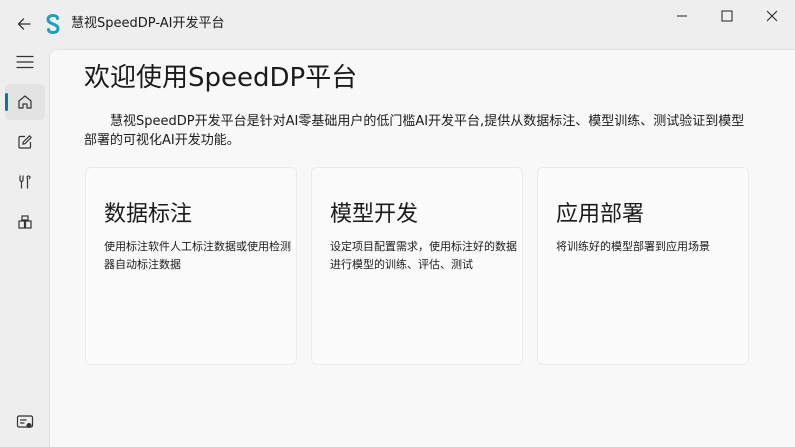  Describe the element at coordinates (643, 266) in the screenshot. I see `card-app-deployment: 应用部署 将训练好的模型部署到应用场景` at that location.